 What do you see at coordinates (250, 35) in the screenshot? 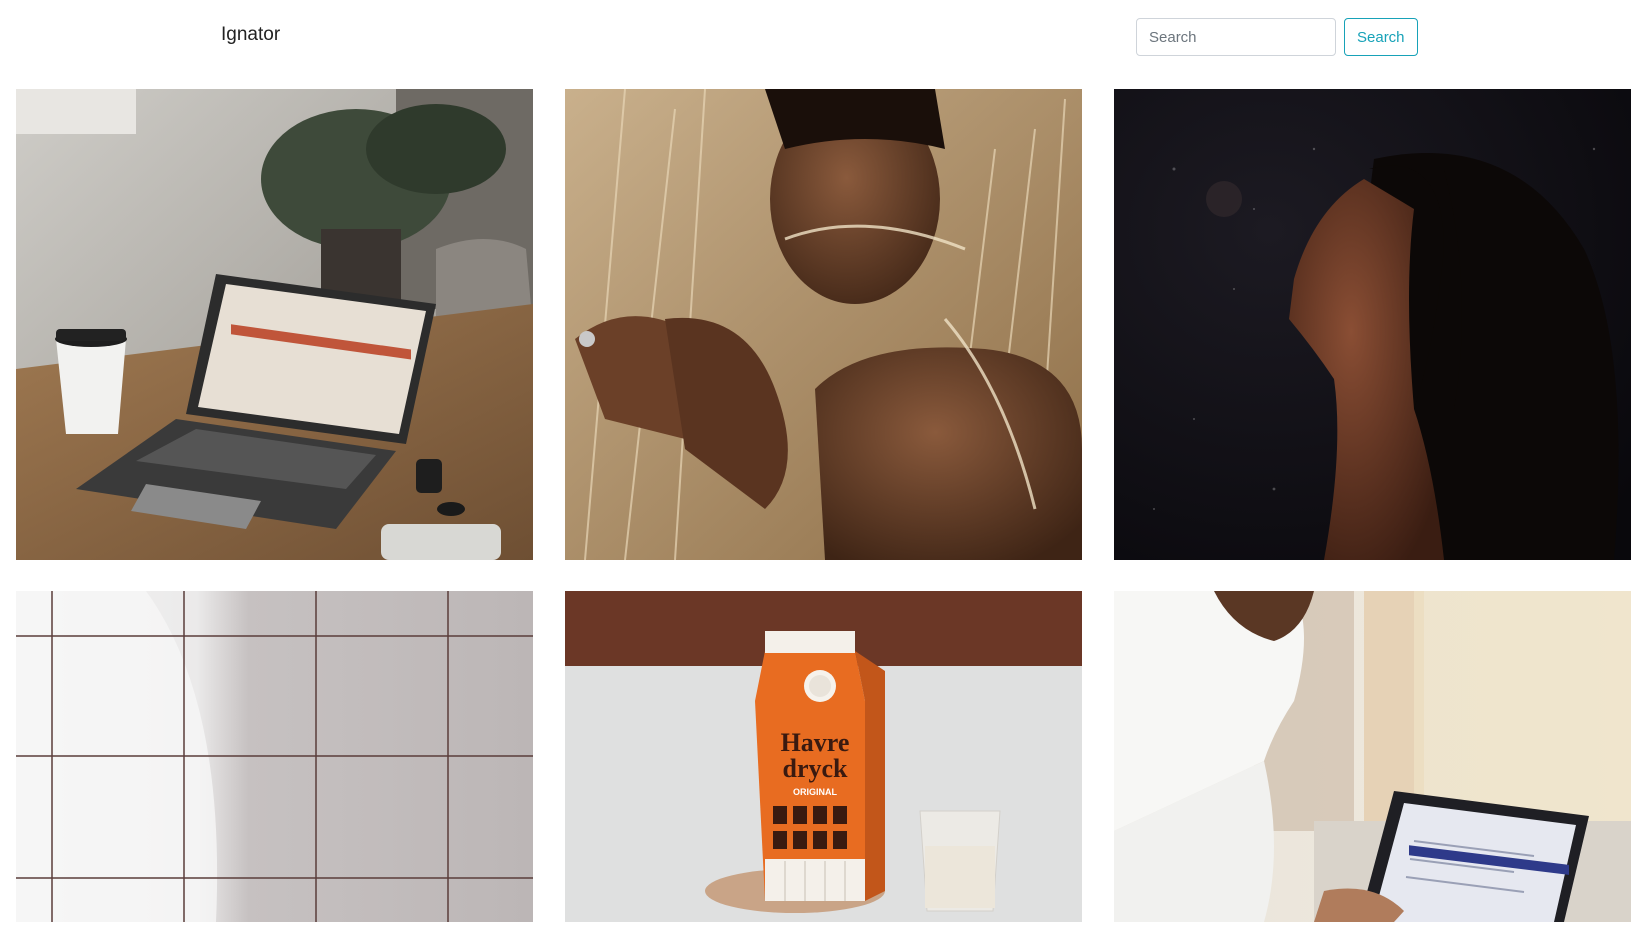
I see `brand-logo: Ignator` at bounding box center [250, 35].